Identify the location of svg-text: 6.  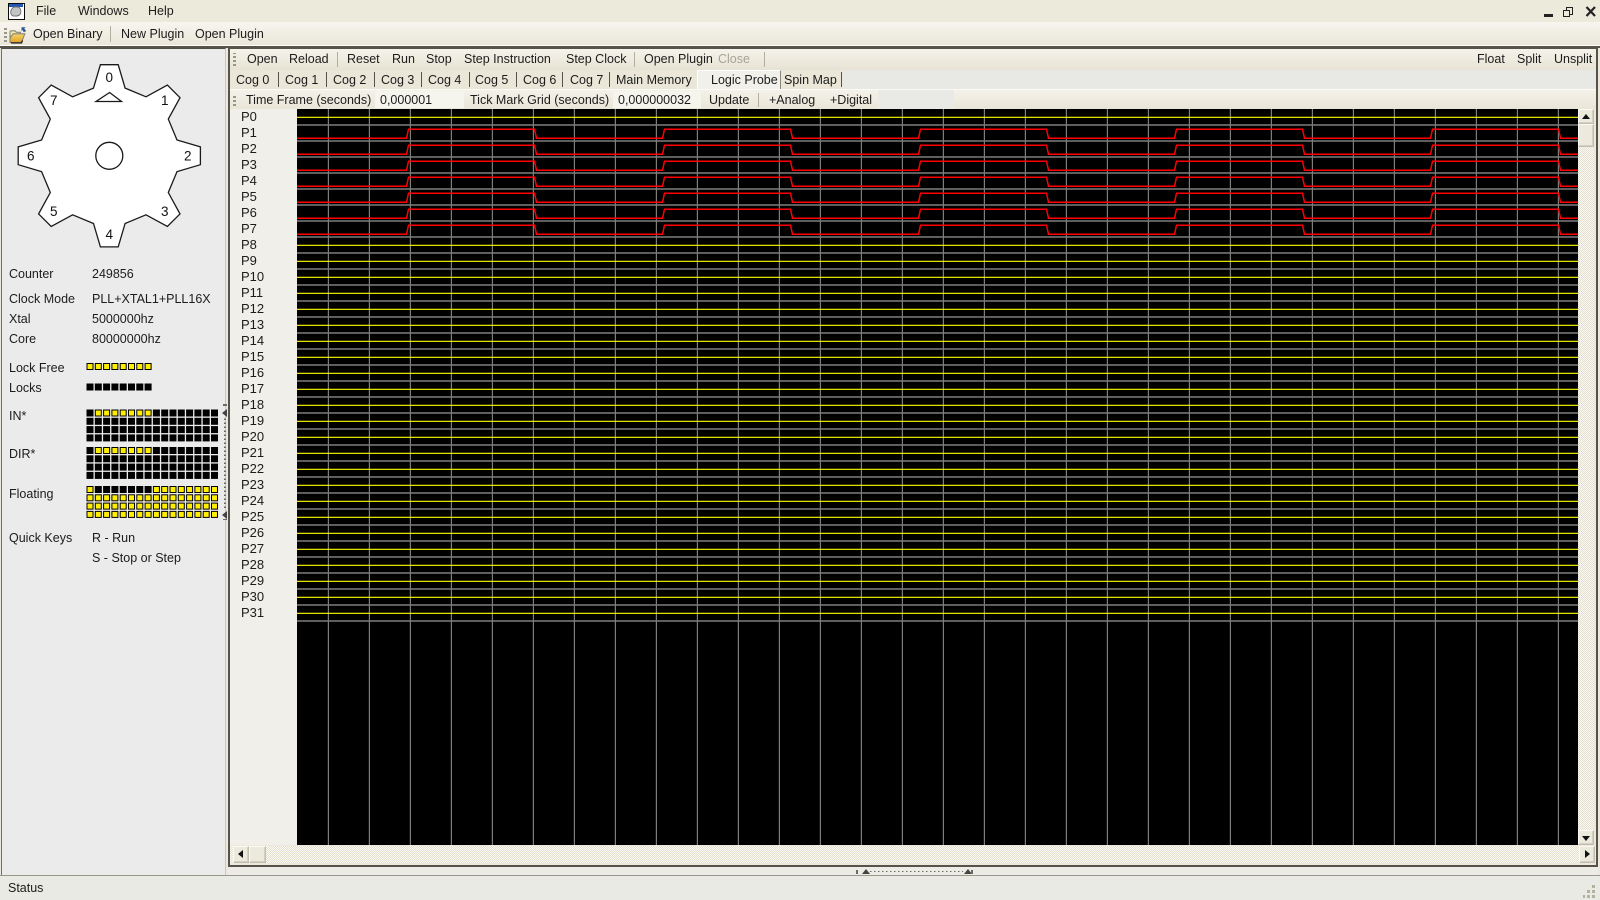
(31, 155).